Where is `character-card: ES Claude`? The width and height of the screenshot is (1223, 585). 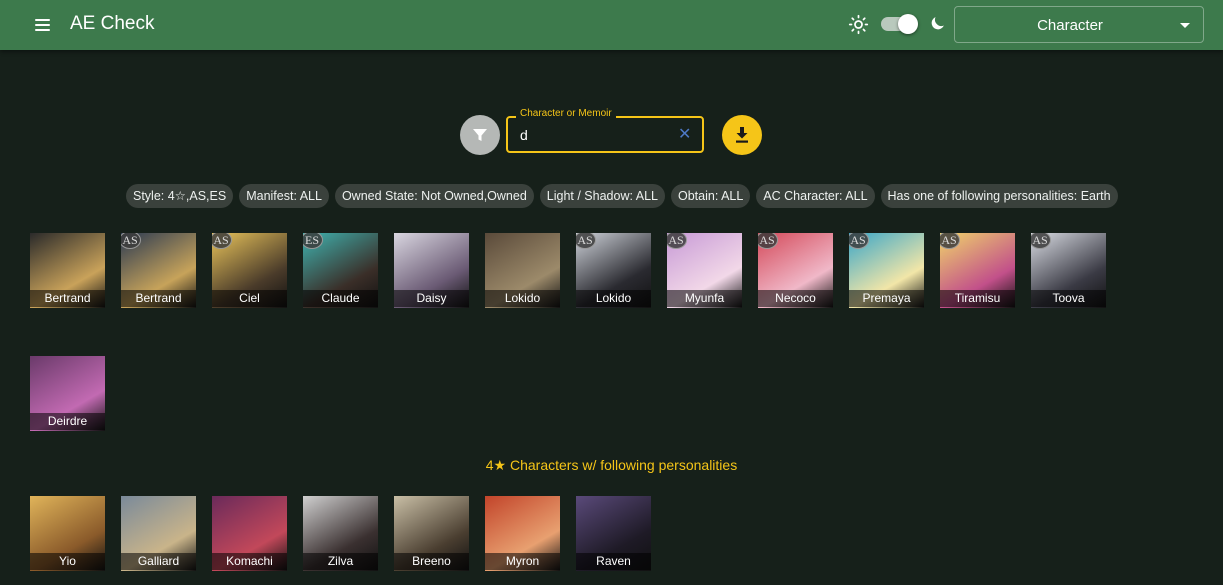 character-card: ES Claude is located at coordinates (340, 270).